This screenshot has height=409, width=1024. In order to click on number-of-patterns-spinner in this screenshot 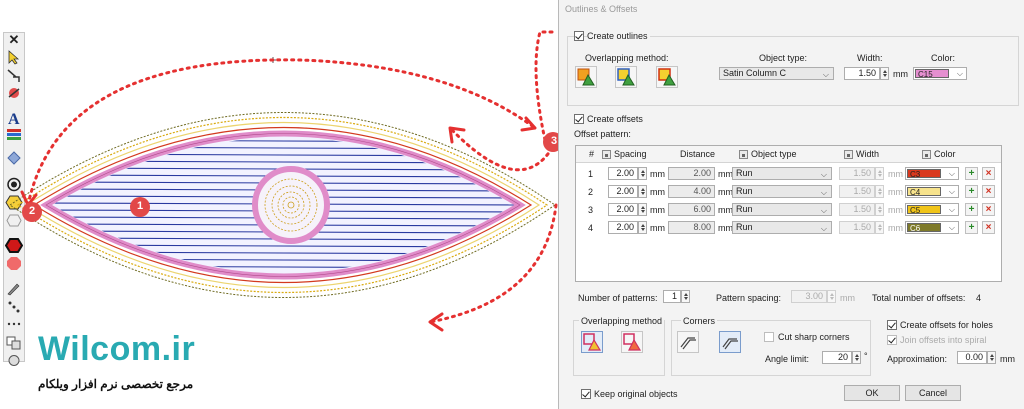, I will do `click(685, 296)`.